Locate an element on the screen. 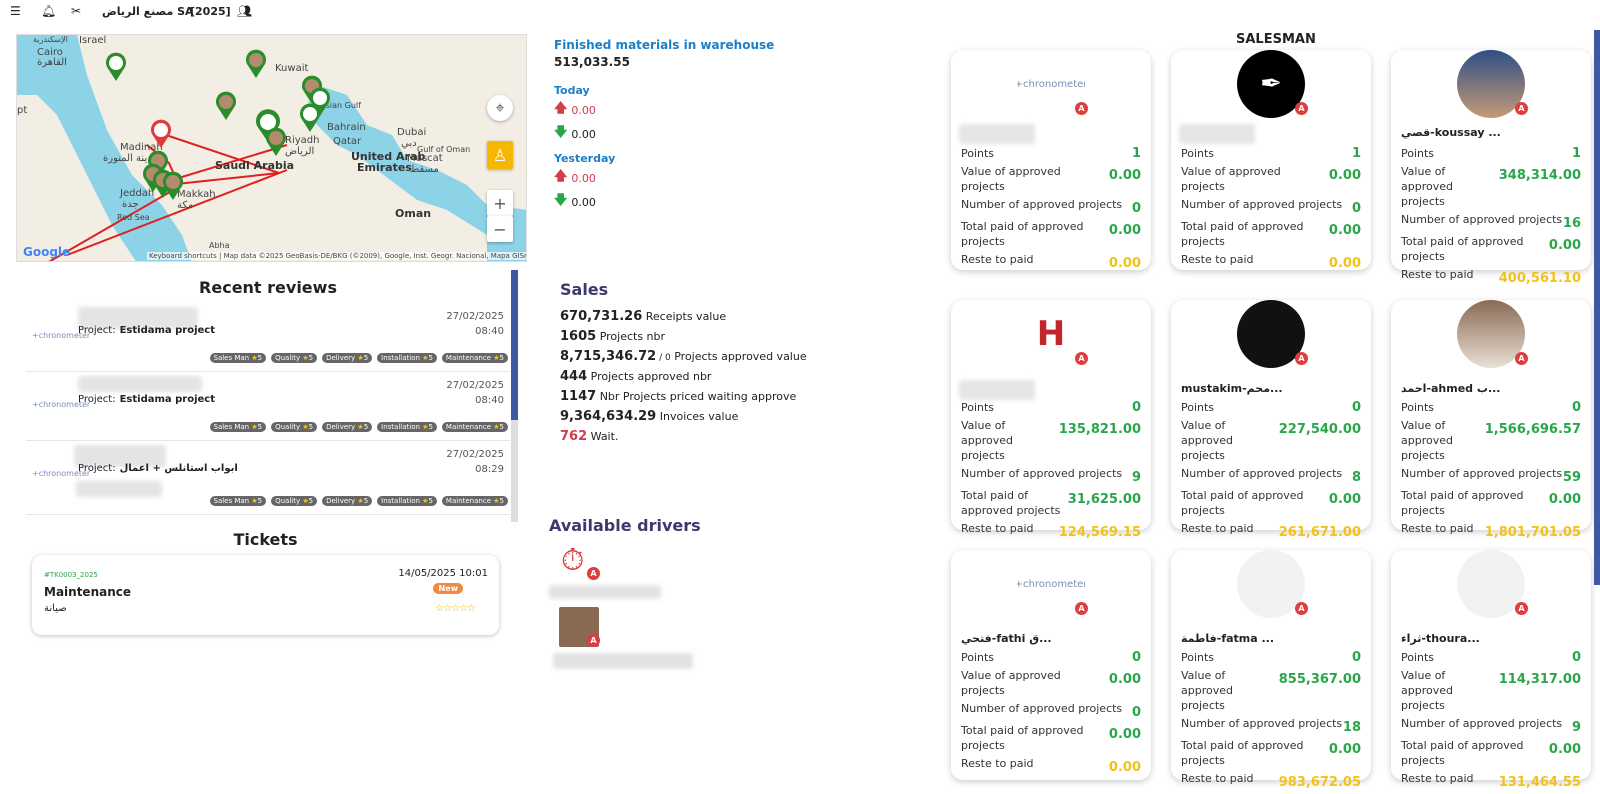 This screenshot has height=794, width=1600. map-label: مكة is located at coordinates (185, 205).